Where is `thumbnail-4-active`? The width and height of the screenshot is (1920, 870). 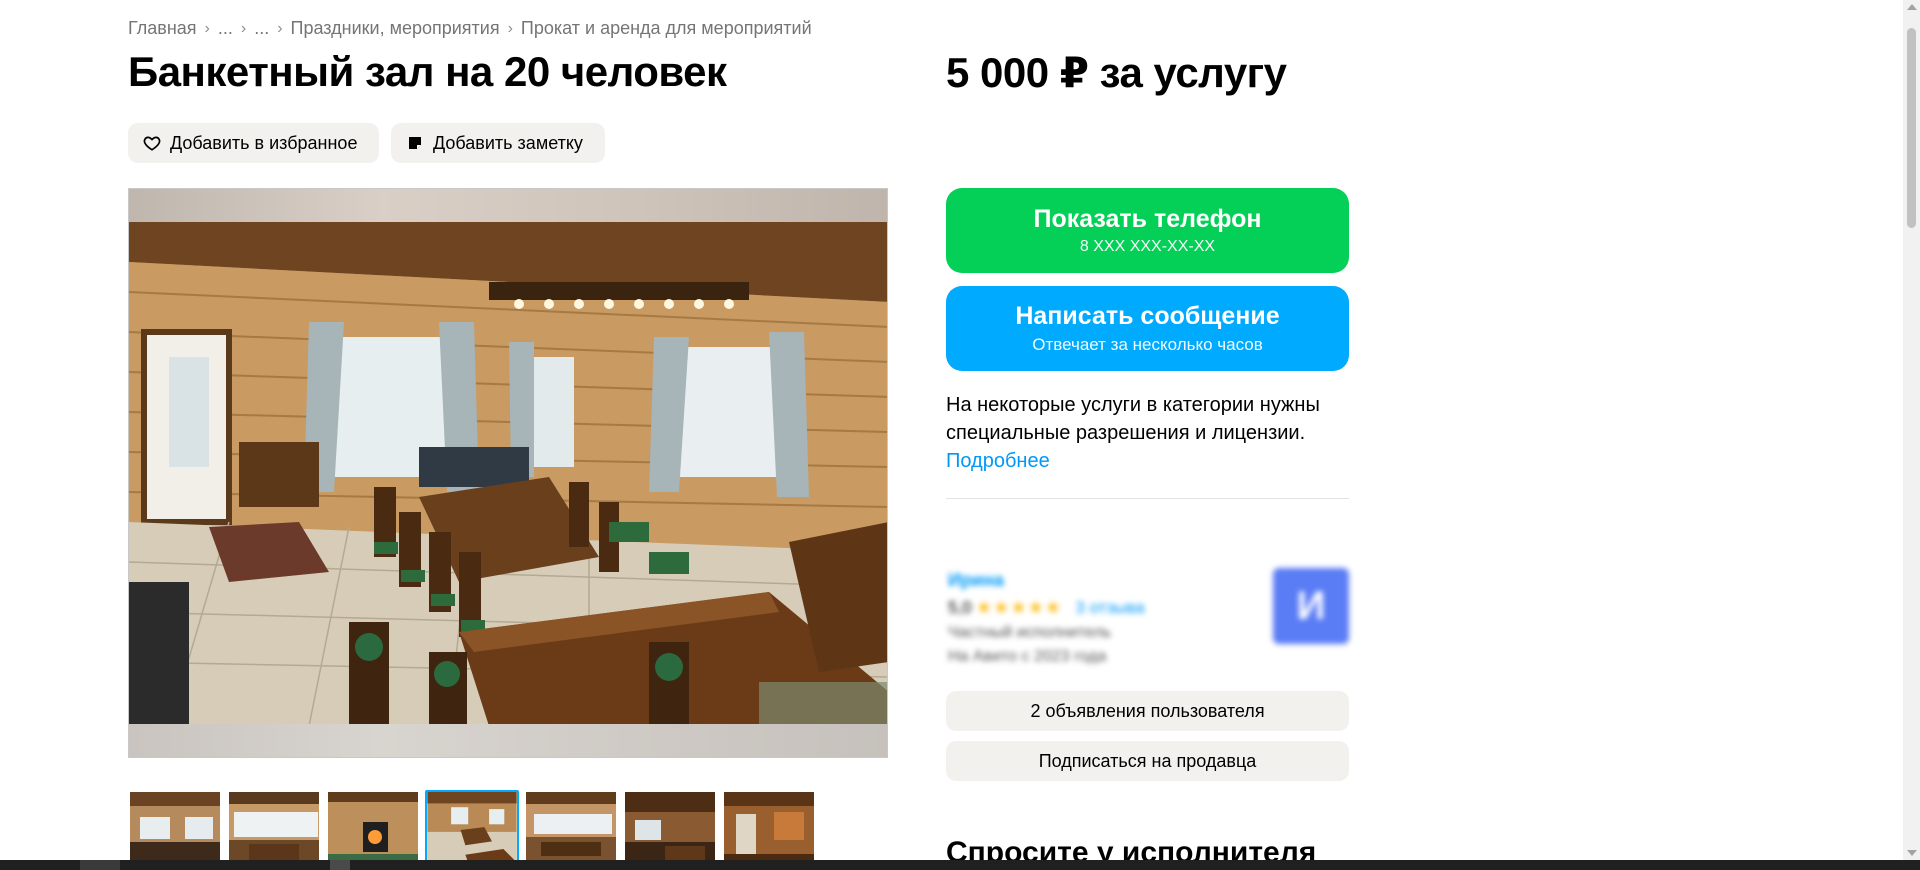 thumbnail-4-active is located at coordinates (472, 830).